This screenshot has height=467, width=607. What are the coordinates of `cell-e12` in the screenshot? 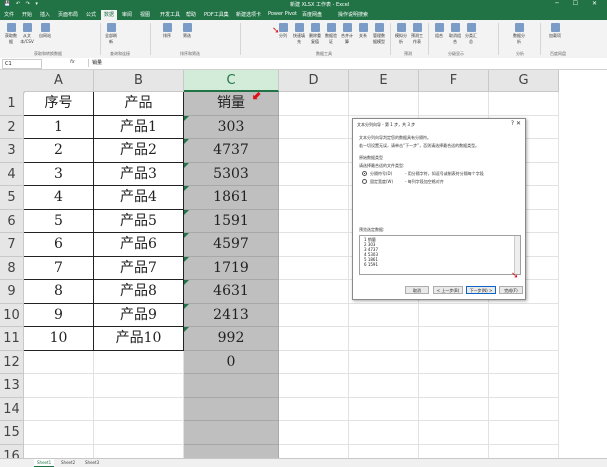 It's located at (384, 362).